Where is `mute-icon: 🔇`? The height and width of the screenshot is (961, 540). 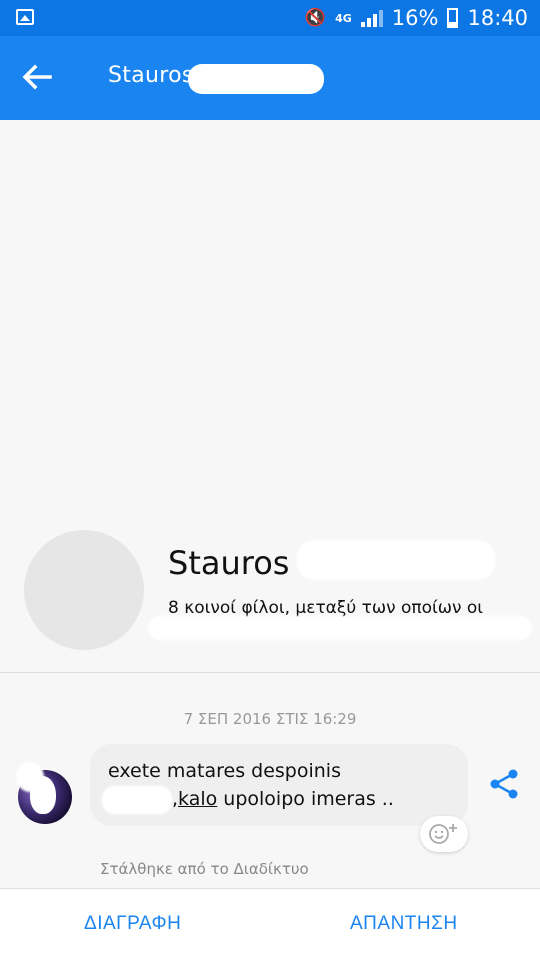
mute-icon: 🔇 is located at coordinates (315, 18).